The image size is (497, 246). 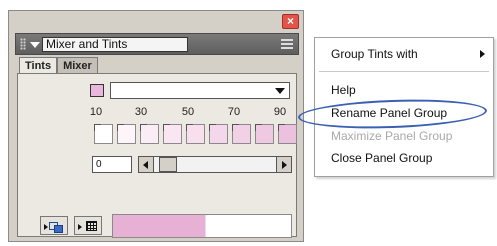 What do you see at coordinates (112, 164) in the screenshot?
I see `tint-value-input: 0` at bounding box center [112, 164].